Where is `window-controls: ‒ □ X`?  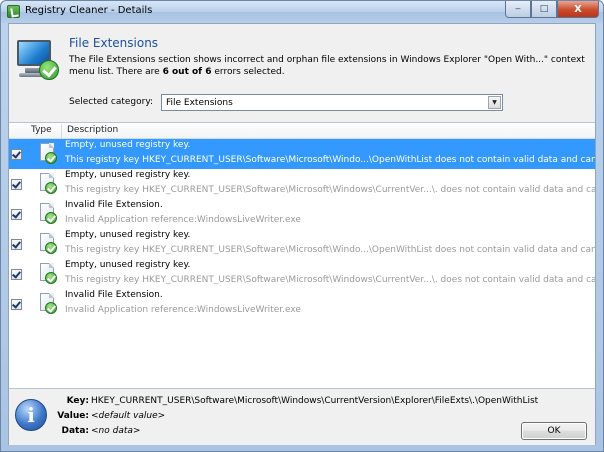 window-controls: ‒ □ X is located at coordinates (552, 10).